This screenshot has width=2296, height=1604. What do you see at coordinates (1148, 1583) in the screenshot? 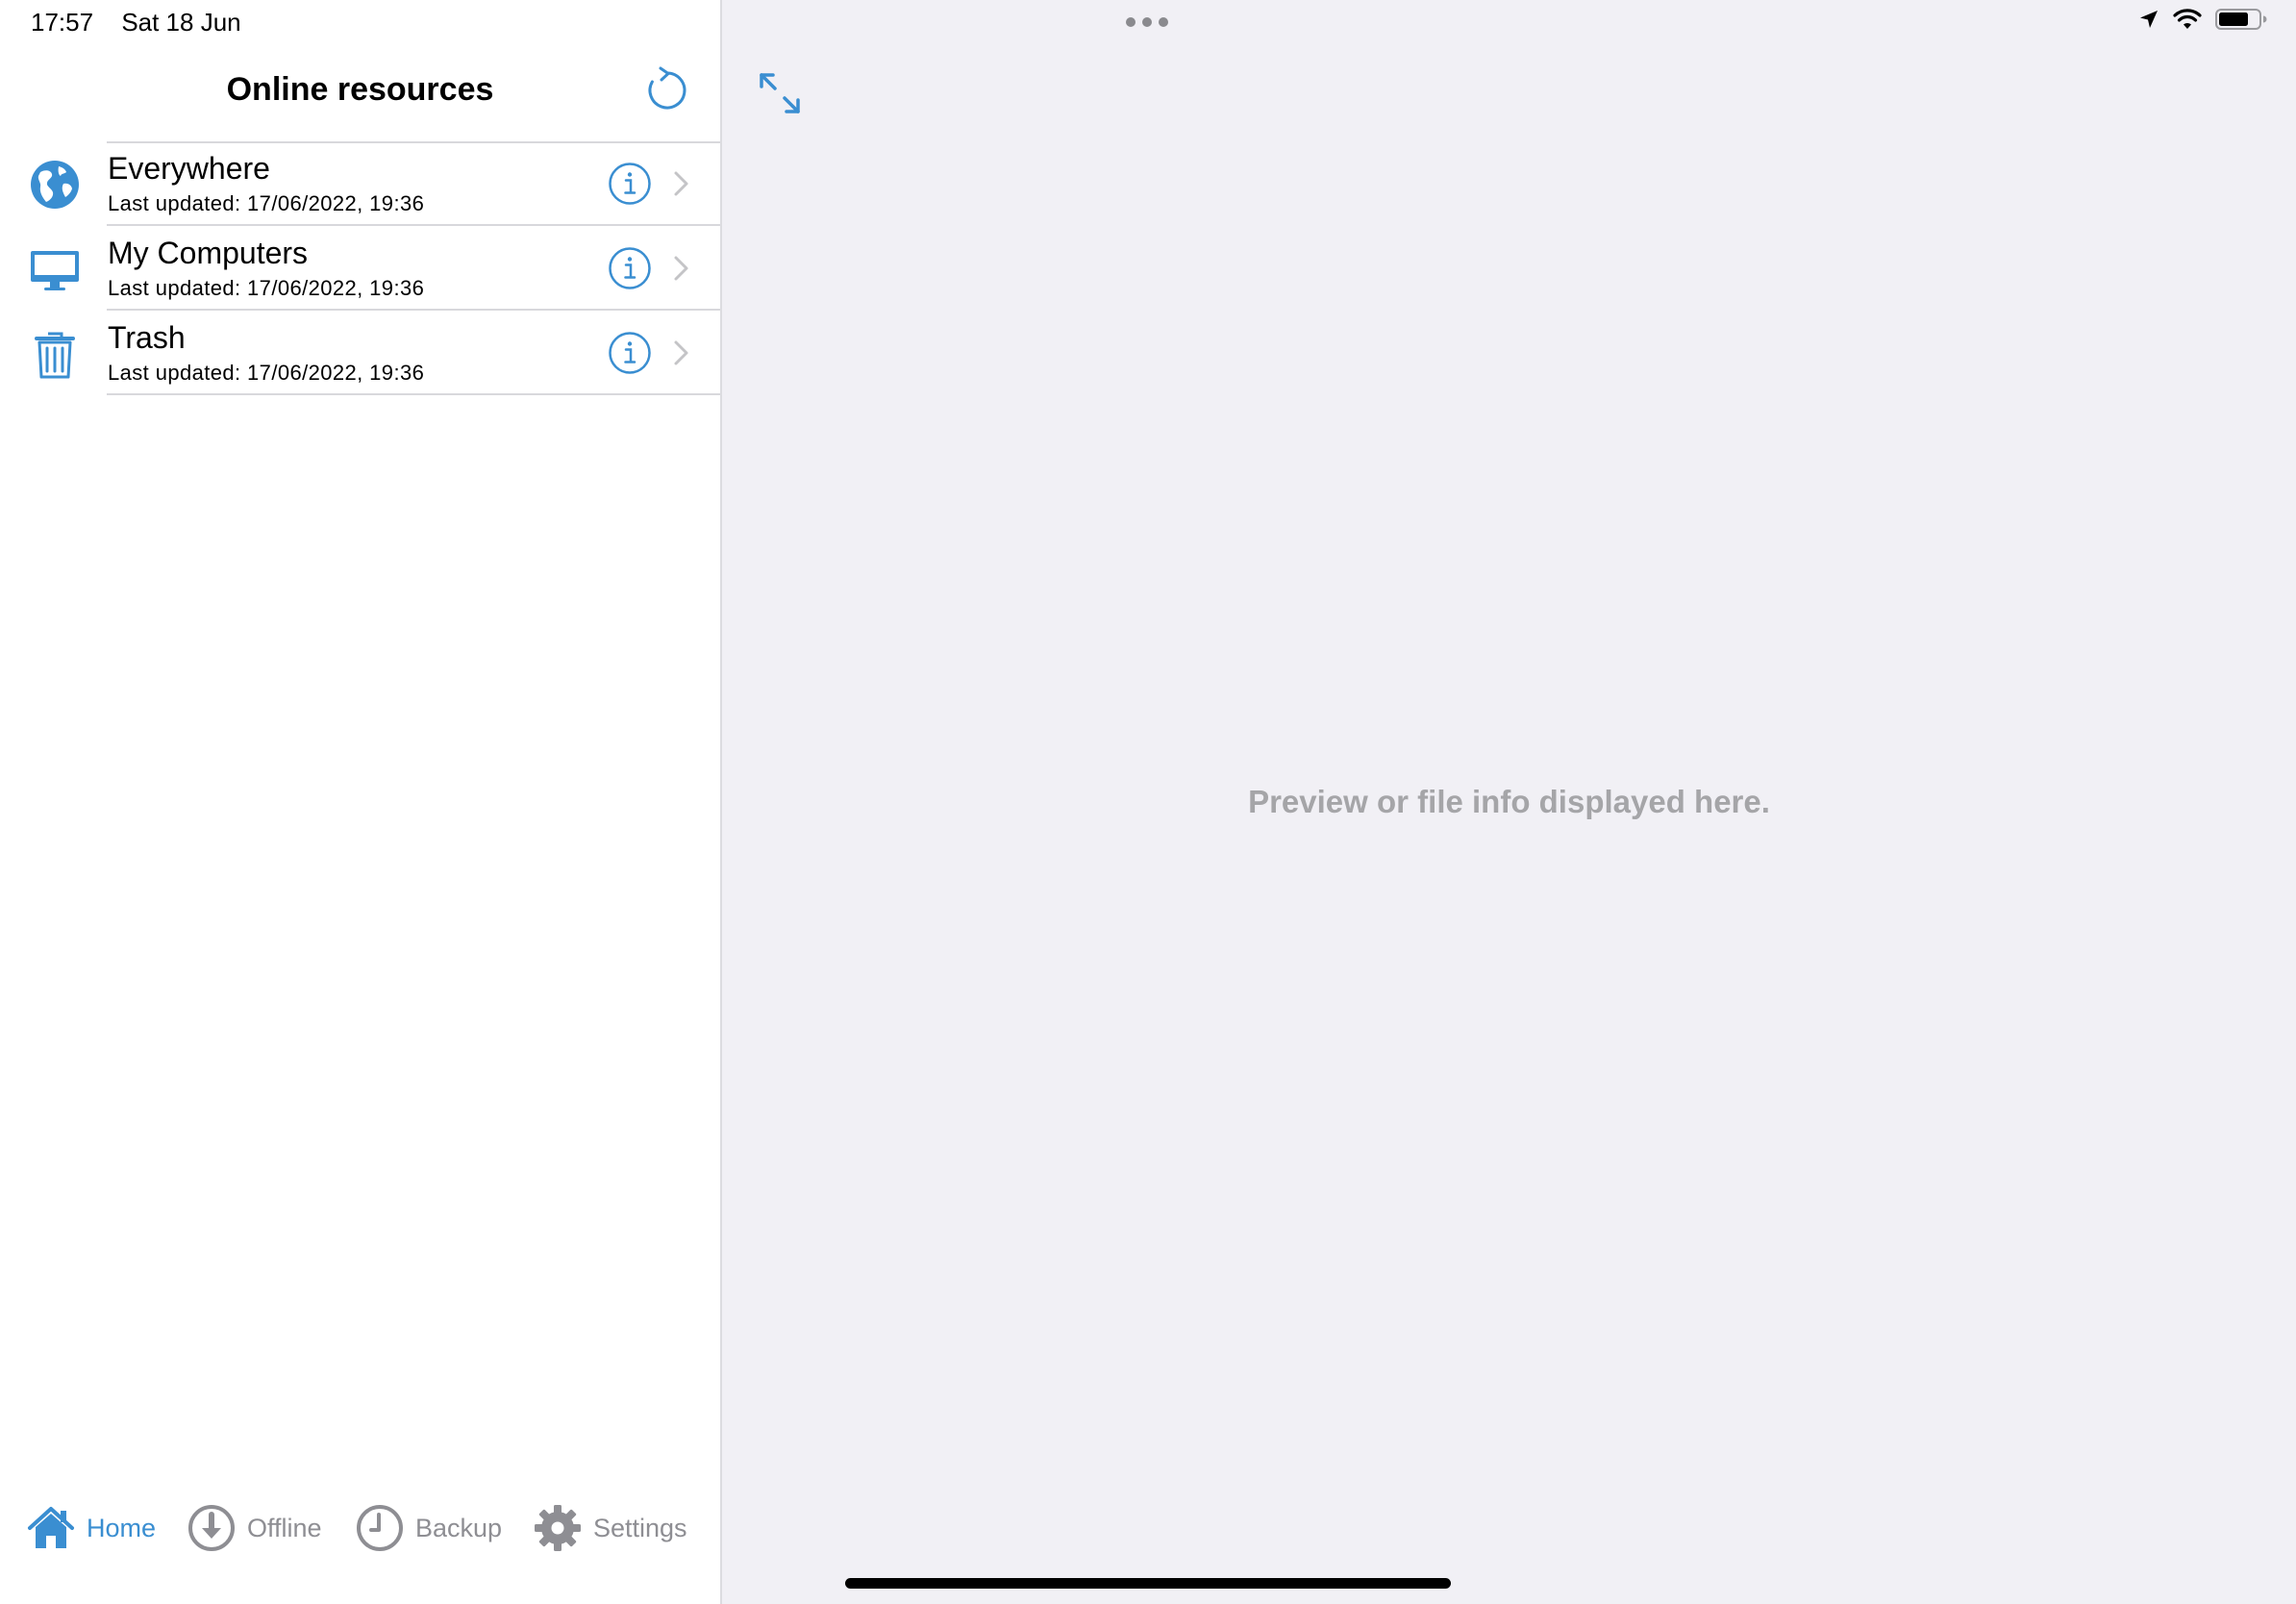
I see `home-indicator` at bounding box center [1148, 1583].